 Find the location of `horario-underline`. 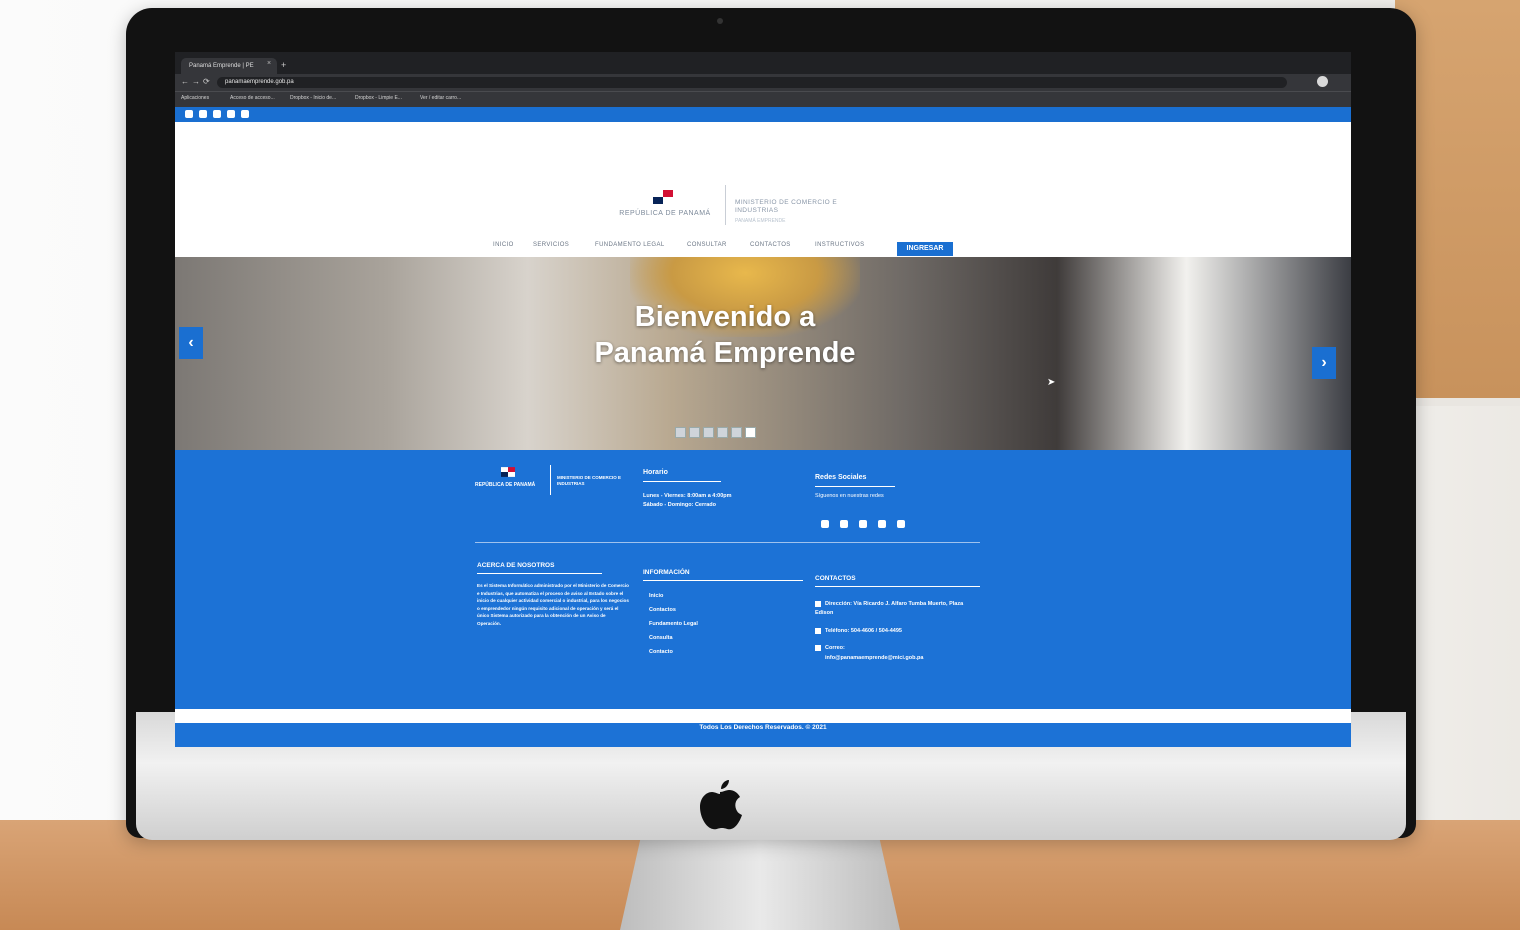

horario-underline is located at coordinates (682, 481).